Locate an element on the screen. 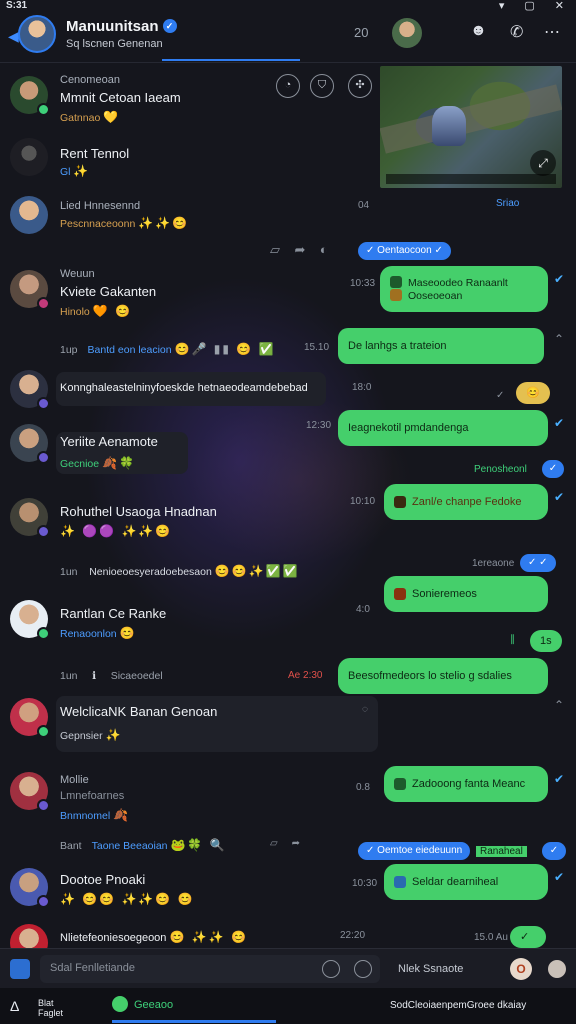  chat-sub: Gepnsier ✨ is located at coordinates (91, 735).